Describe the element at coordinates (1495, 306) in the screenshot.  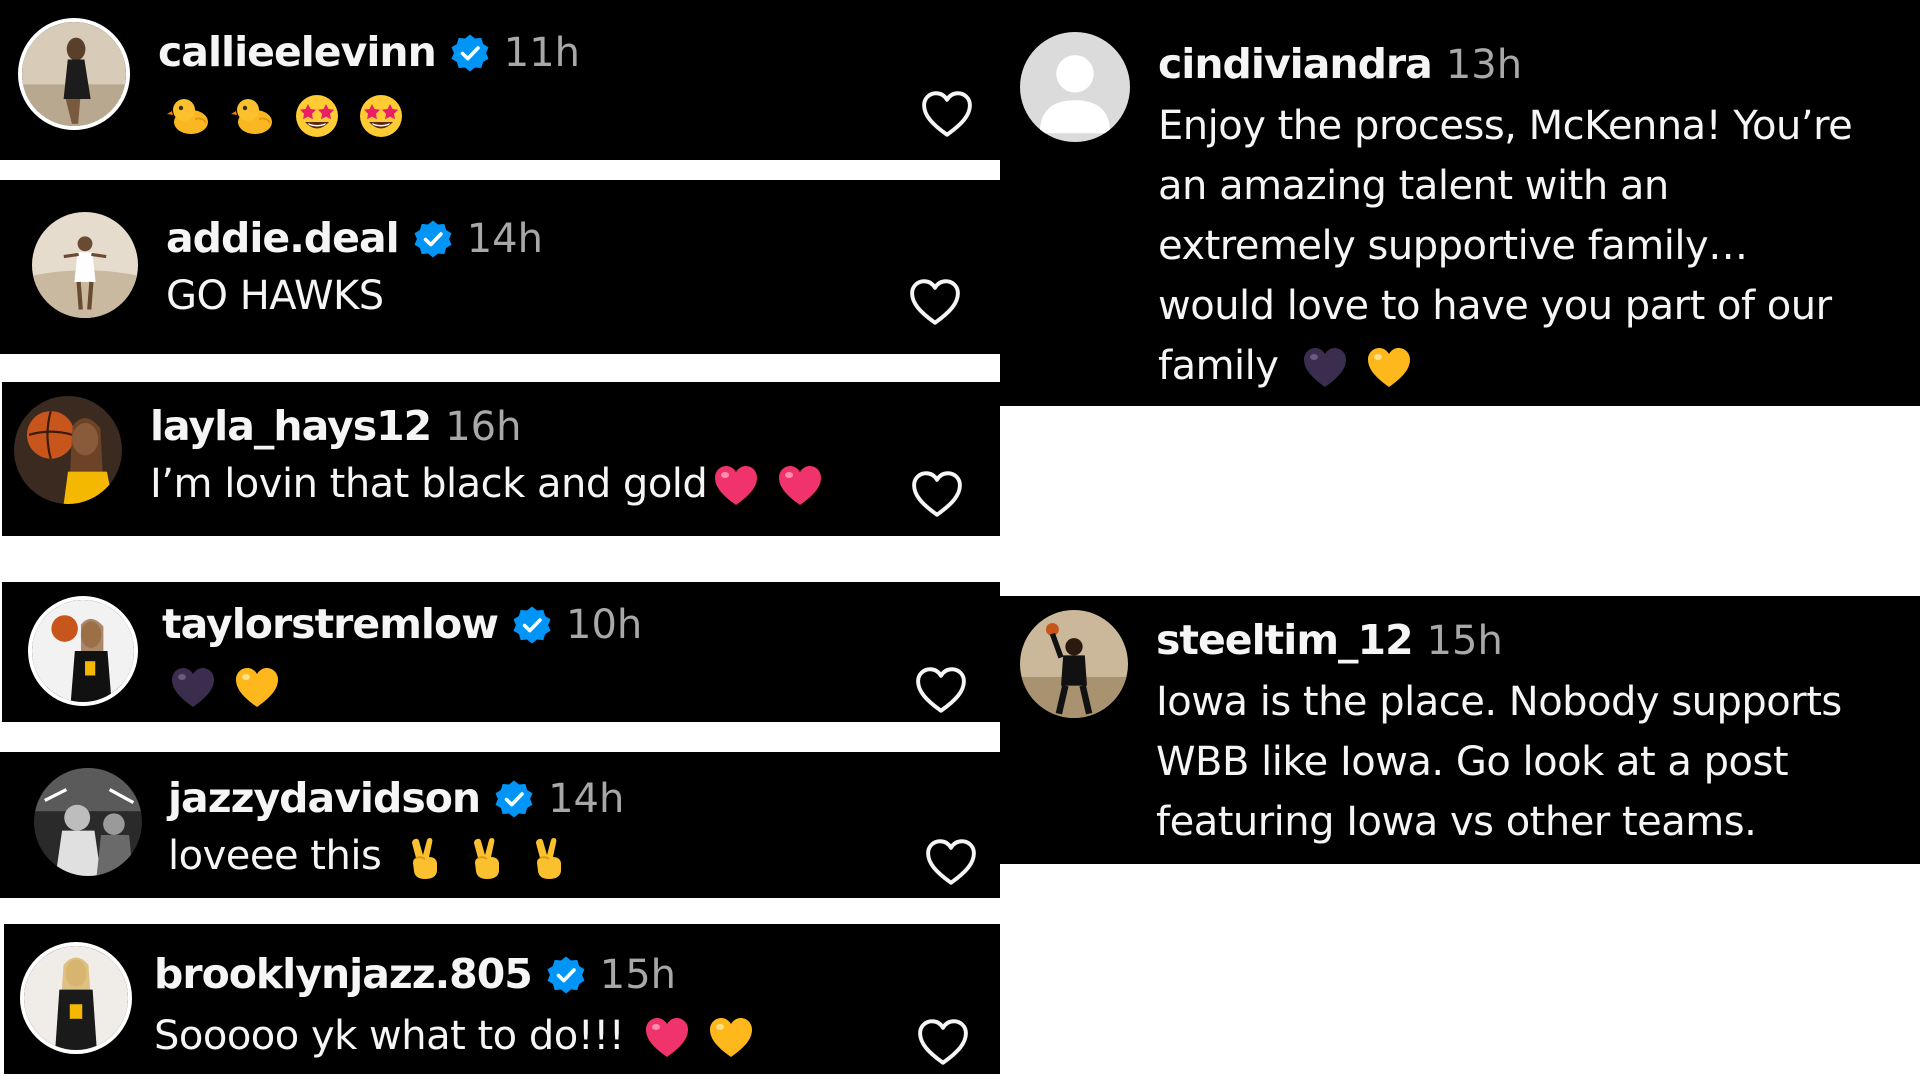
I see `comment-line: would love to have you part of our` at that location.